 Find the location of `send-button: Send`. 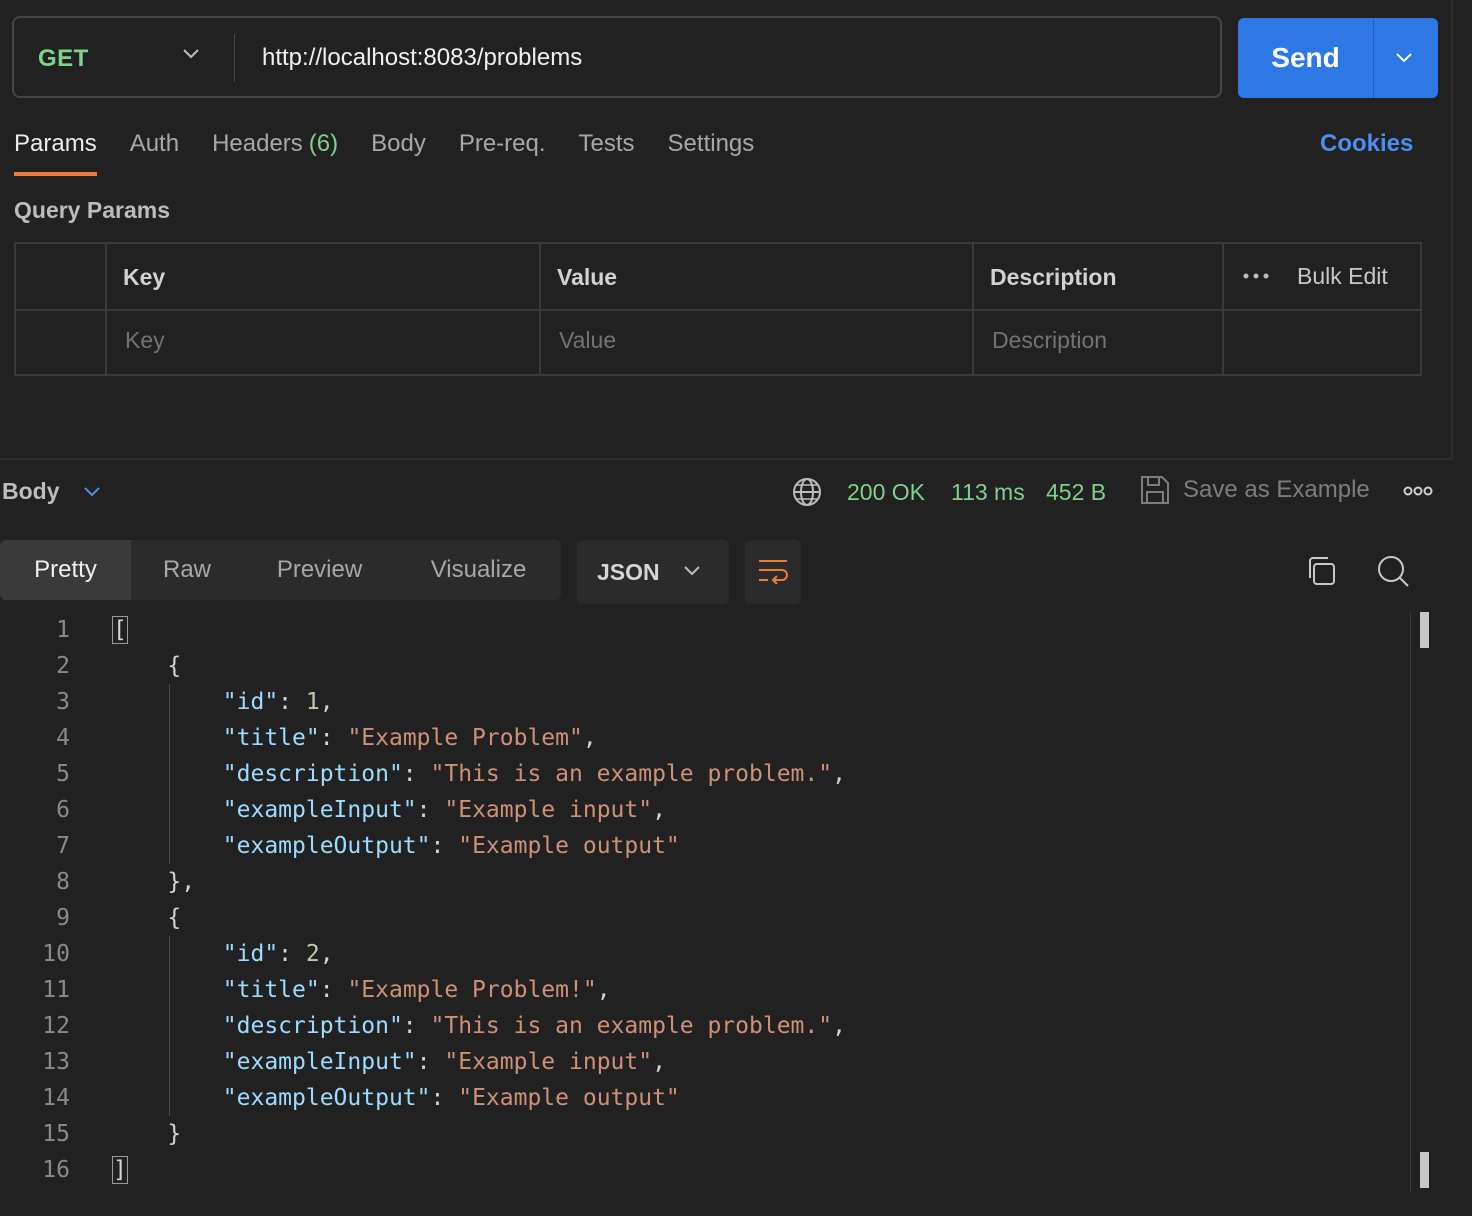

send-button: Send is located at coordinates (1305, 58).